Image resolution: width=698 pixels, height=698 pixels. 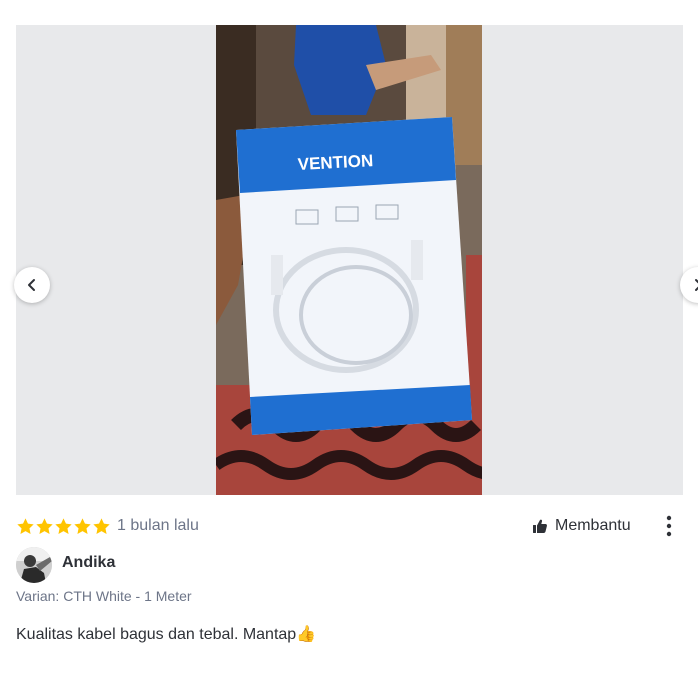 I want to click on product-variant: Varian: CTH White - 1 Meter, so click(x=104, y=596).